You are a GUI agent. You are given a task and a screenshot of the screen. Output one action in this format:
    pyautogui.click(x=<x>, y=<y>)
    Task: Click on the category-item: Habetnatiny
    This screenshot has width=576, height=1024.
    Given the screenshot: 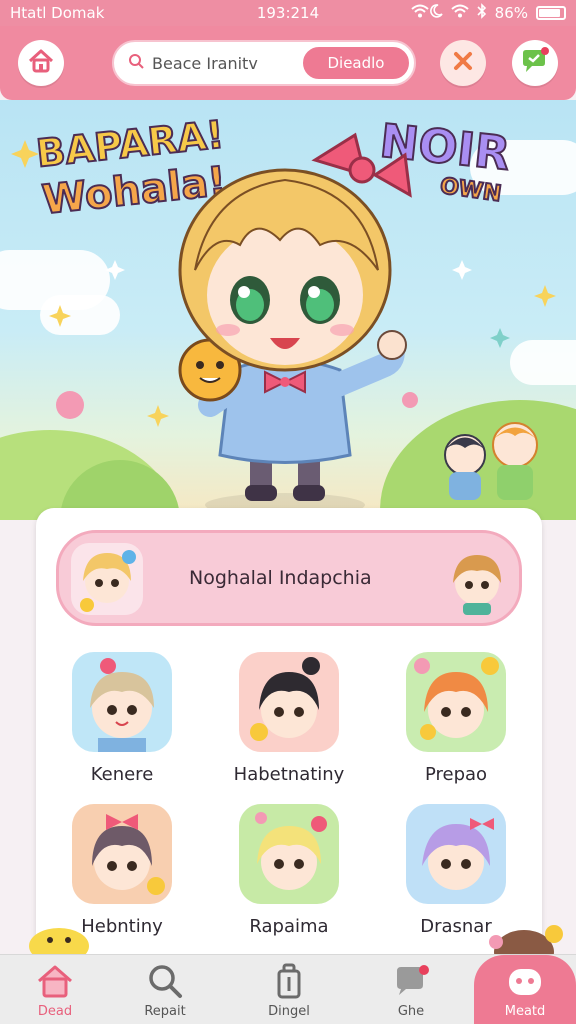 What is the action you would take?
    pyautogui.click(x=289, y=718)
    